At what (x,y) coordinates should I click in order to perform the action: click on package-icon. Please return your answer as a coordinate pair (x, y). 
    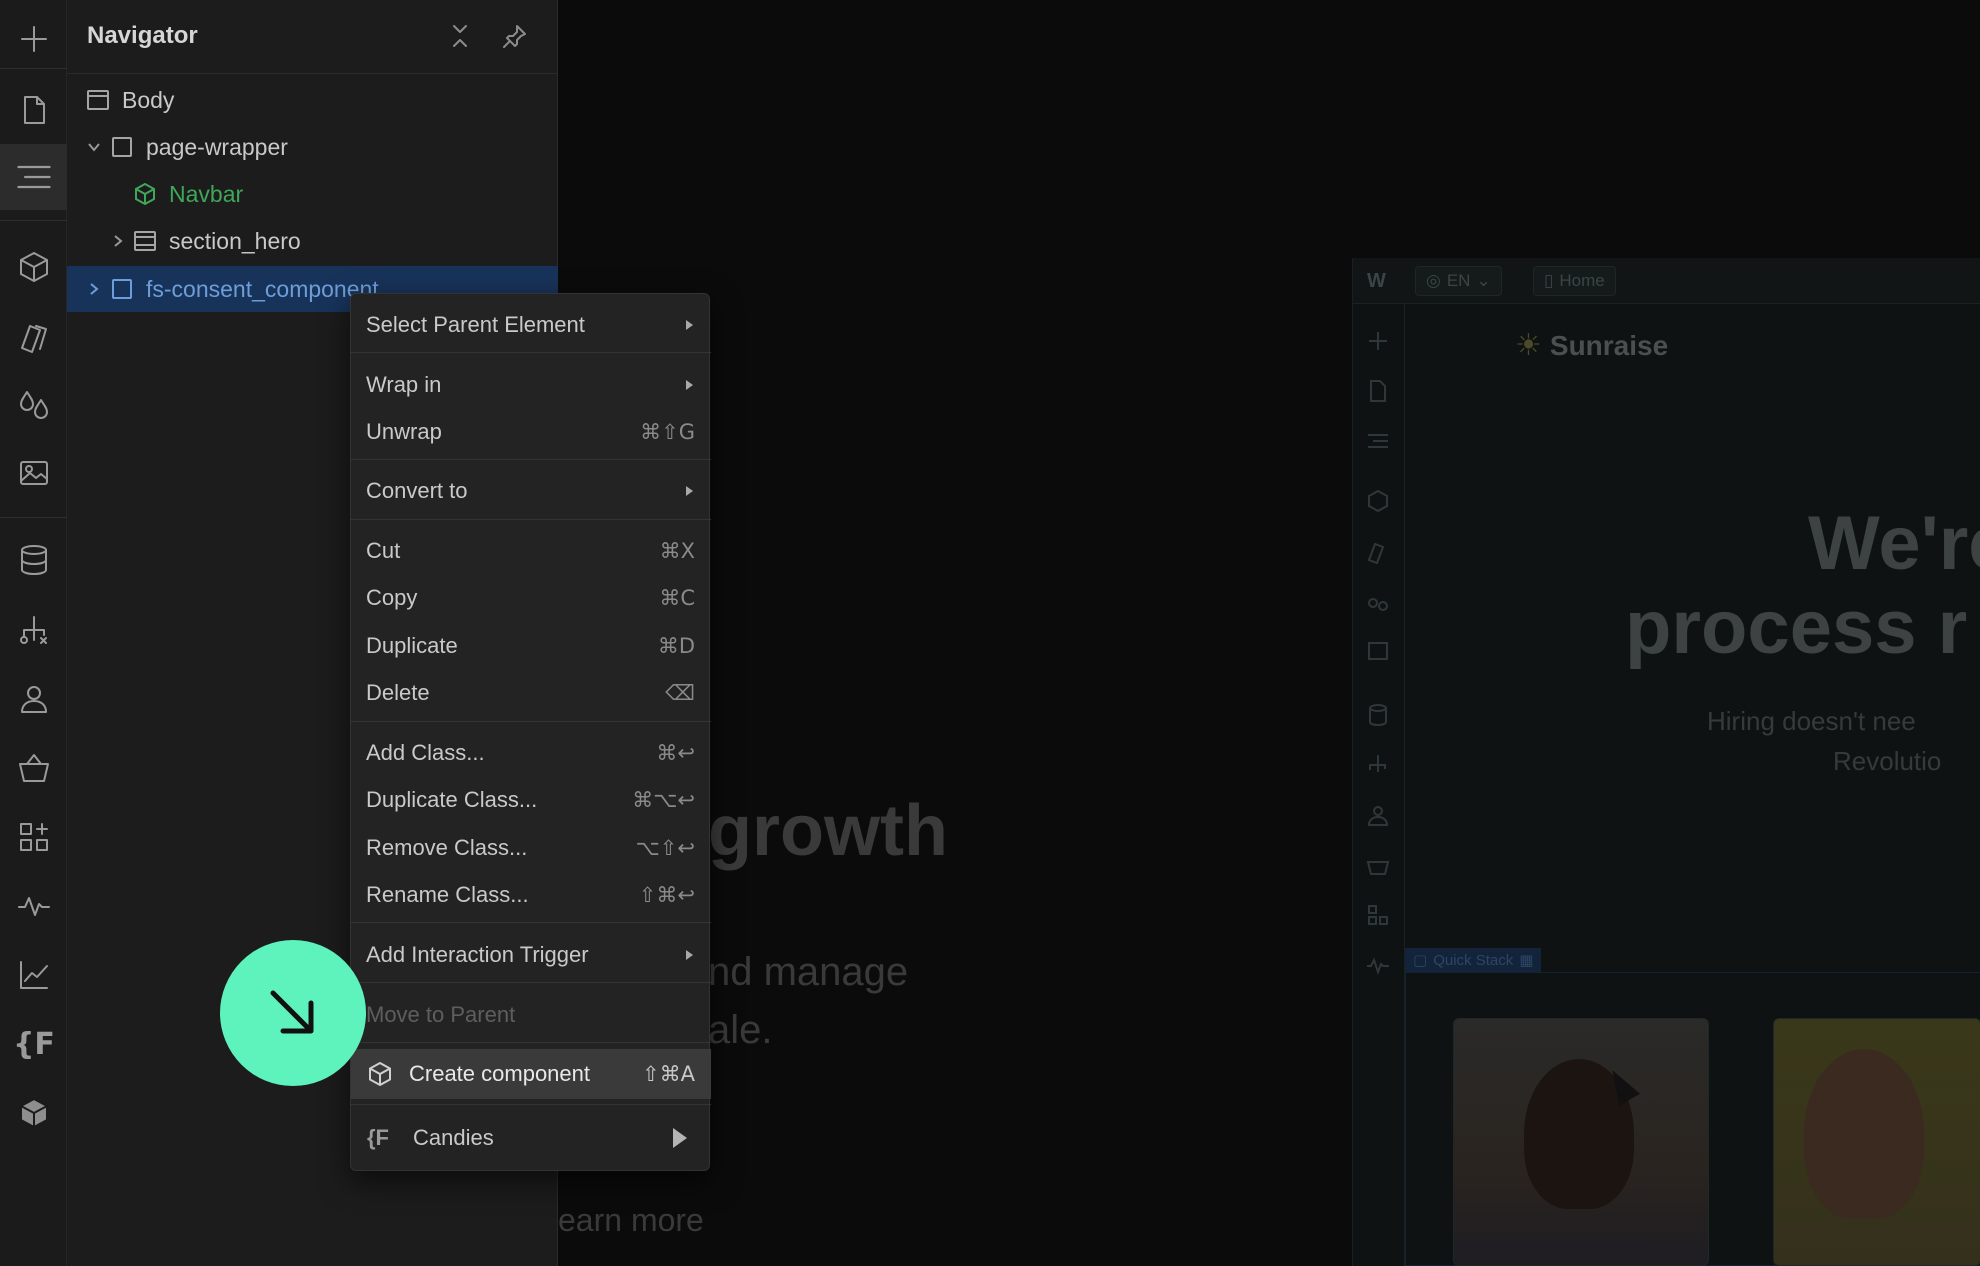
    Looking at the image, I should click on (34, 1113).